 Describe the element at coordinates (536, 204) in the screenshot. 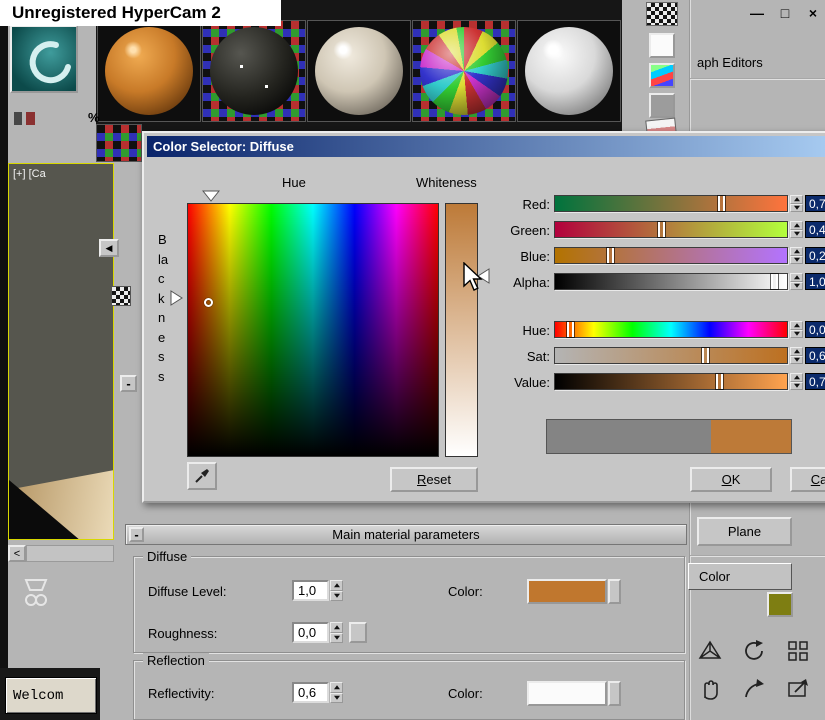

I see `red-slider-label: Red:` at that location.